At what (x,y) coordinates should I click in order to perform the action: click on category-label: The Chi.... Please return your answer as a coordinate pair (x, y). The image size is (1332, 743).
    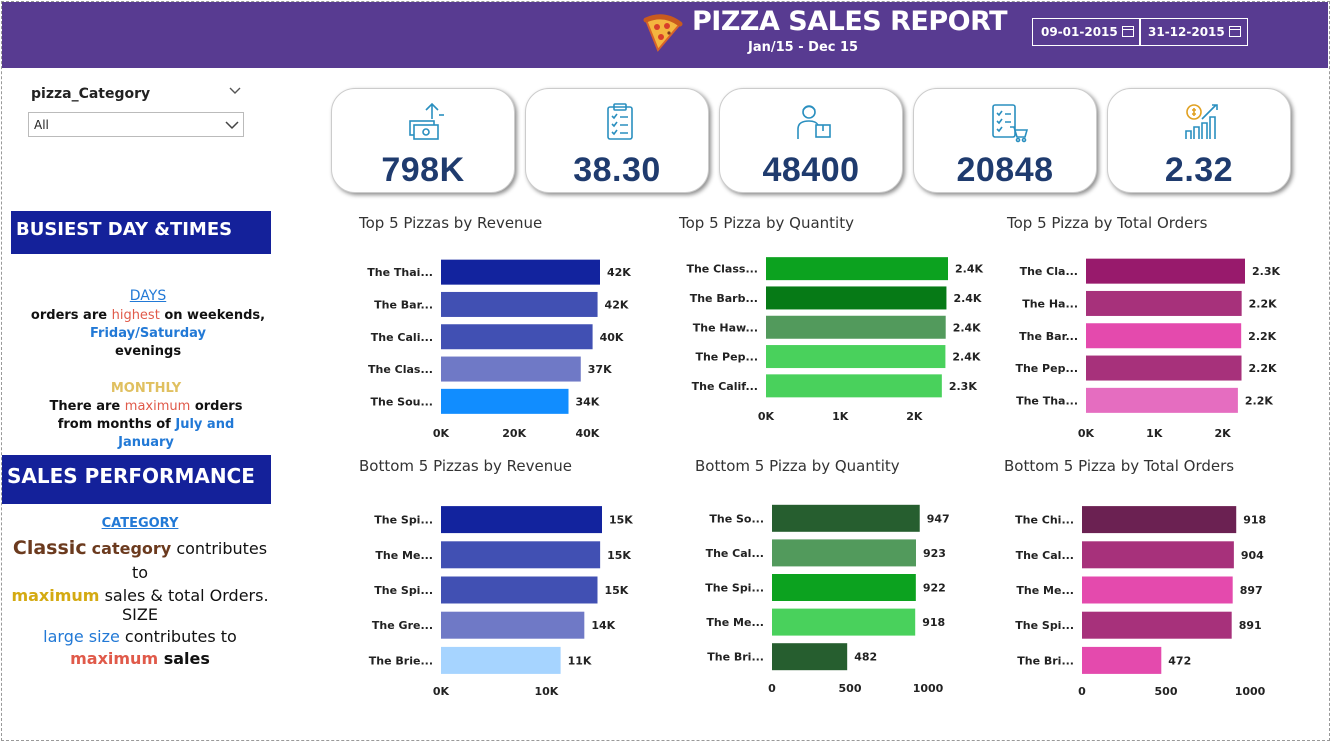
    Looking at the image, I should click on (1044, 520).